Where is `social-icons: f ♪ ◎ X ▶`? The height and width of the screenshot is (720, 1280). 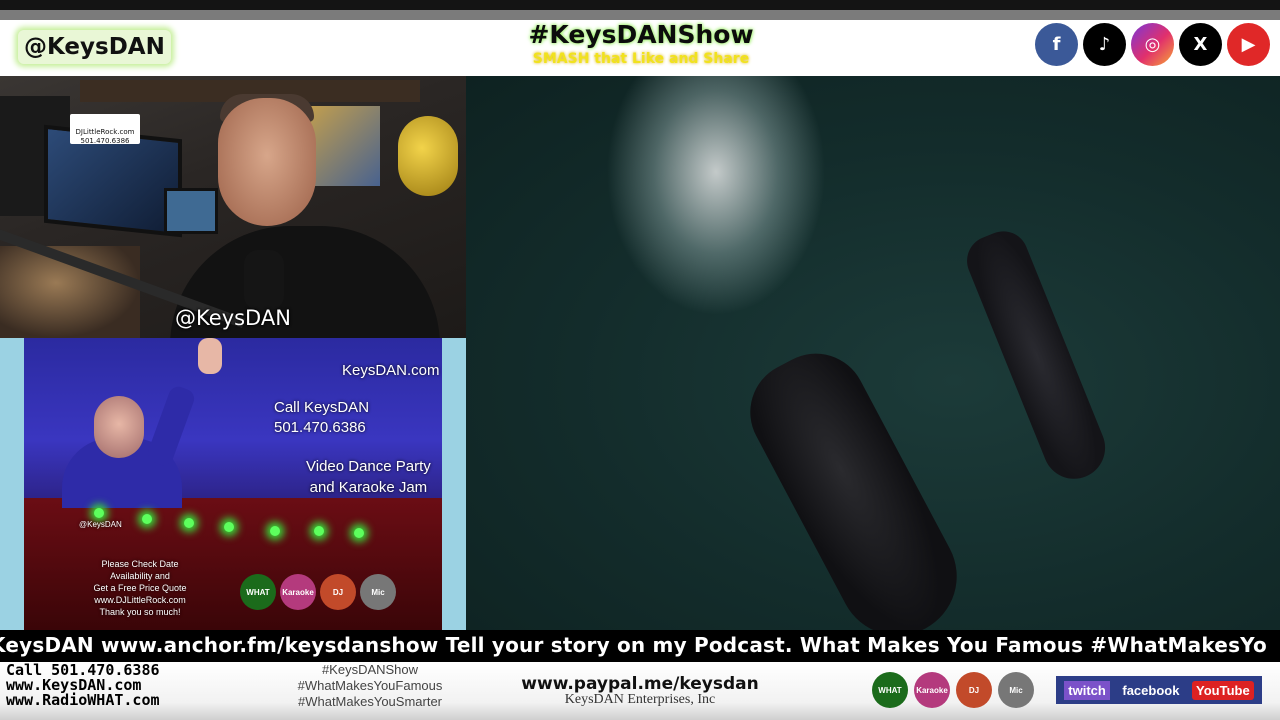 social-icons: f ♪ ◎ X ▶ is located at coordinates (1152, 44).